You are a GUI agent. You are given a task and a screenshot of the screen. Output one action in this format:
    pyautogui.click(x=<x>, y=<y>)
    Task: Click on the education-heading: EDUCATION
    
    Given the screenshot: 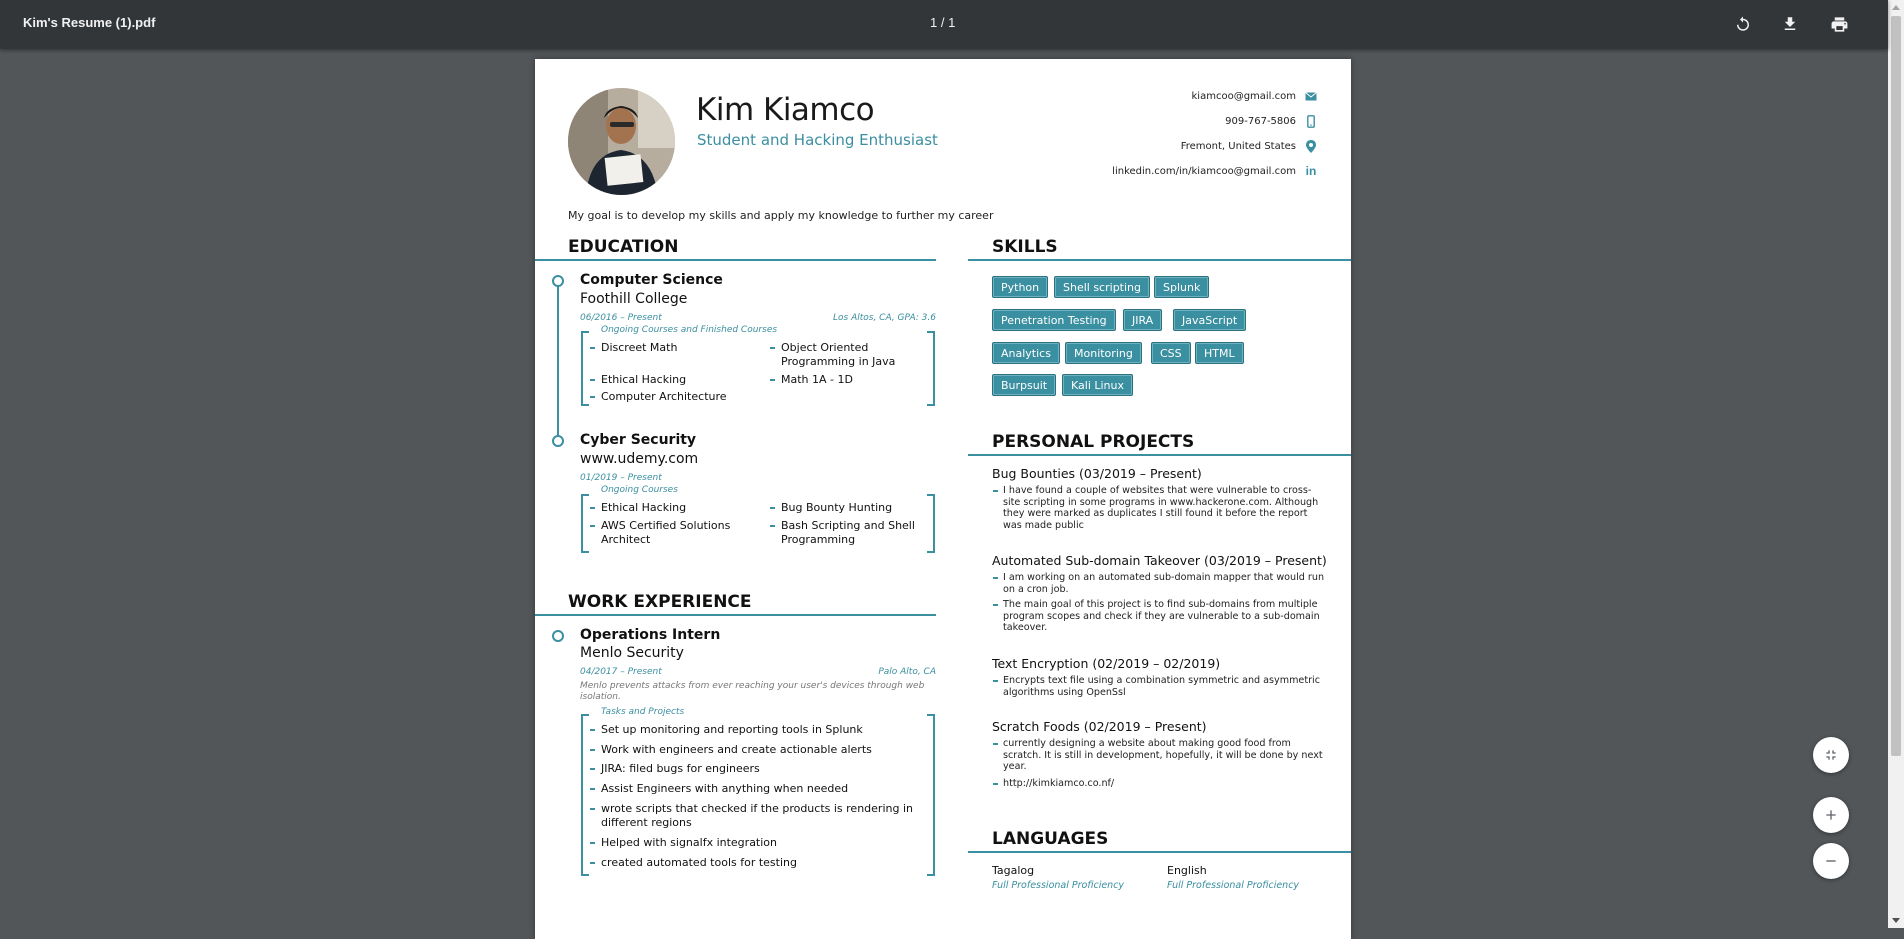 What is the action you would take?
    pyautogui.click(x=623, y=247)
    